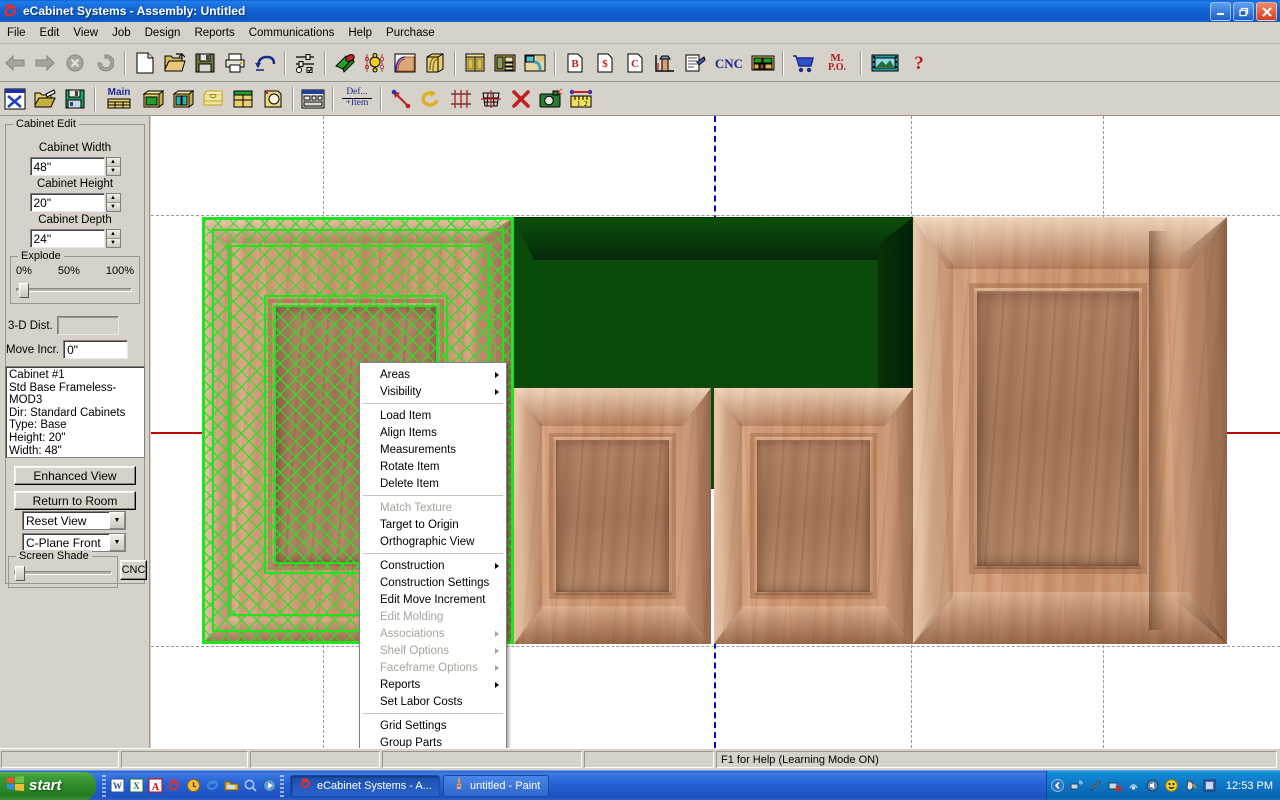 Image resolution: width=1280 pixels, height=800 pixels. What do you see at coordinates (551, 99) in the screenshot?
I see `camera-icon` at bounding box center [551, 99].